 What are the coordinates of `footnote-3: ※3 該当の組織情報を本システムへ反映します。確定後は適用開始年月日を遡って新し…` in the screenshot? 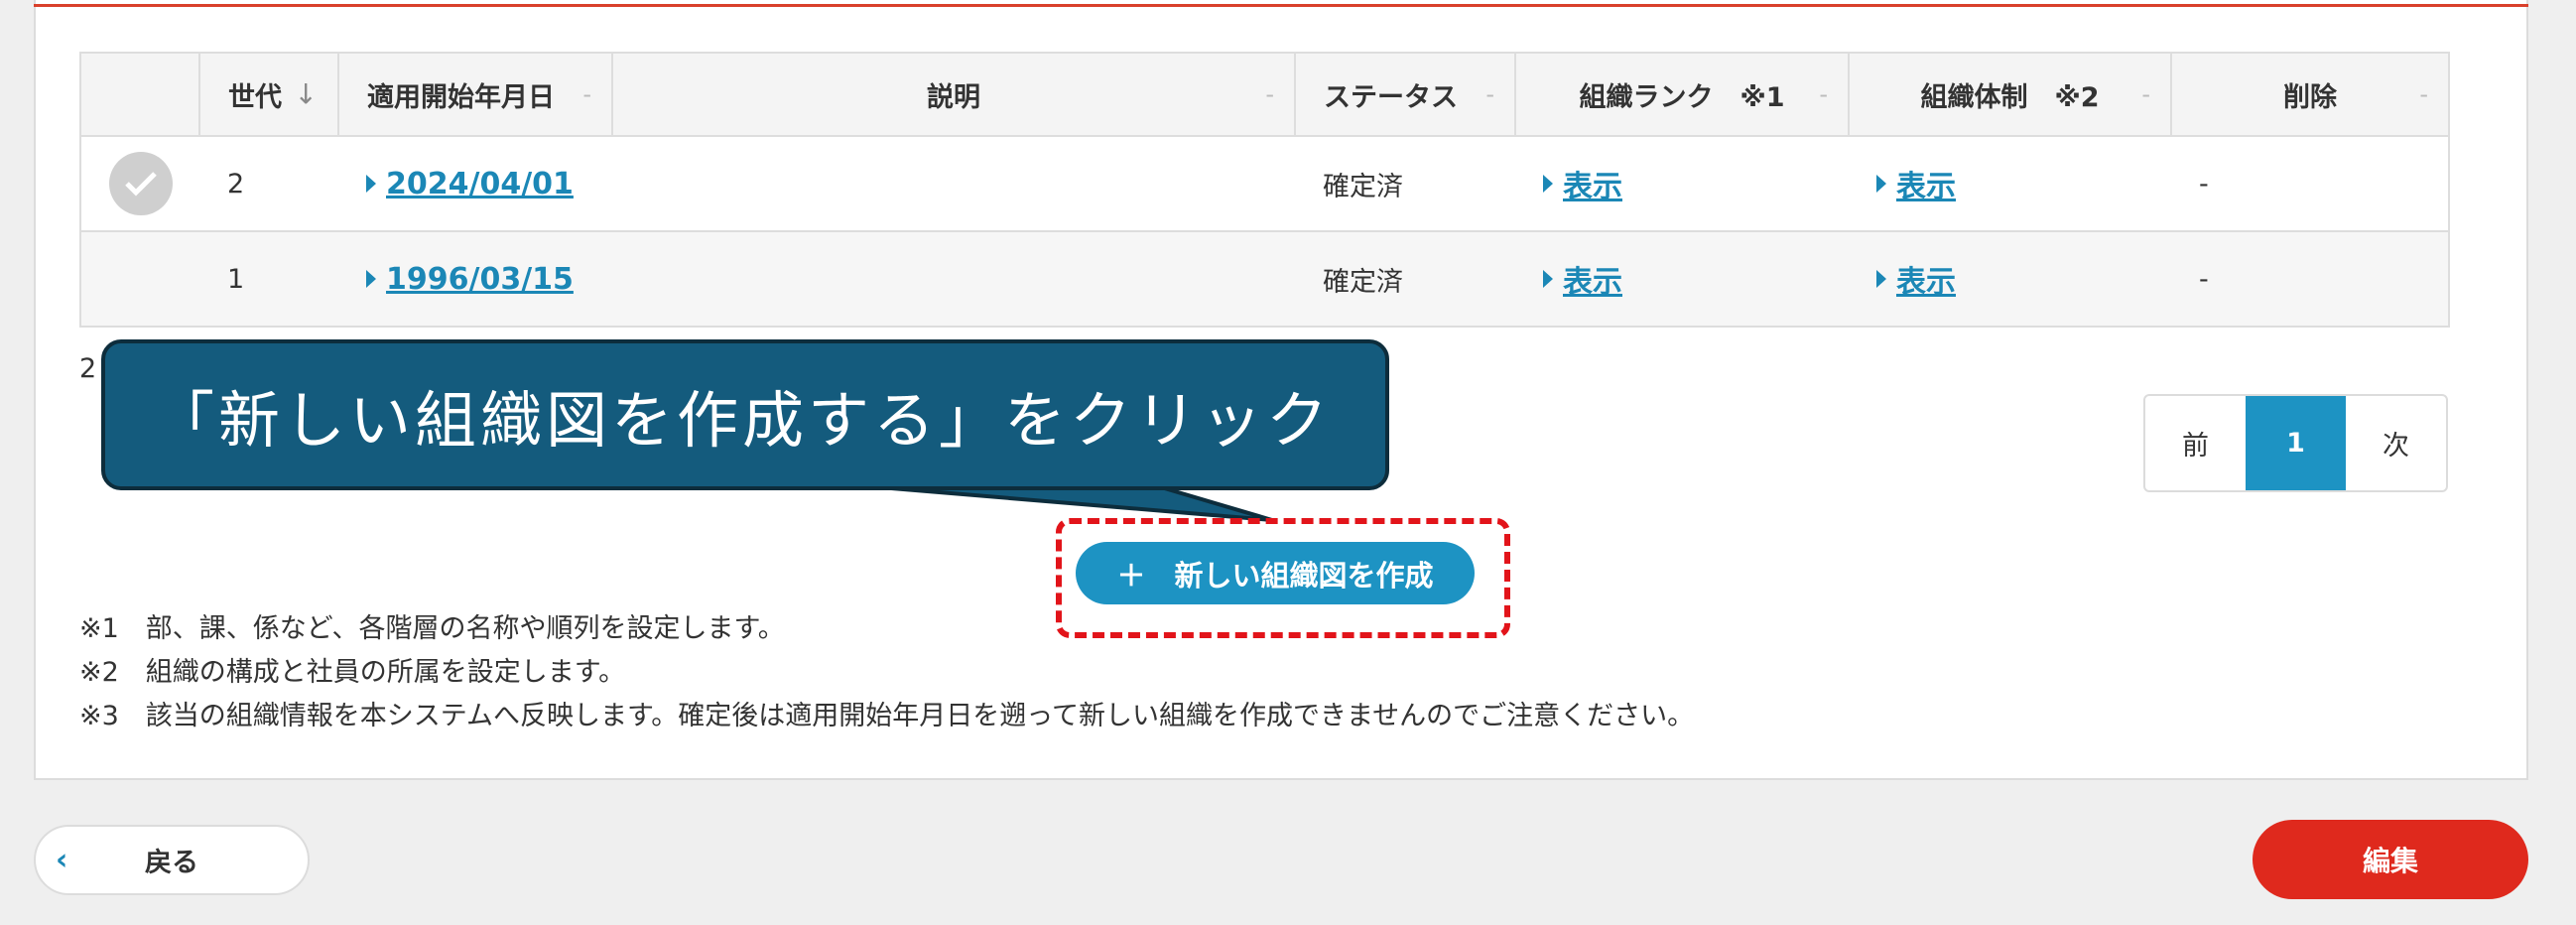 It's located at (887, 716).